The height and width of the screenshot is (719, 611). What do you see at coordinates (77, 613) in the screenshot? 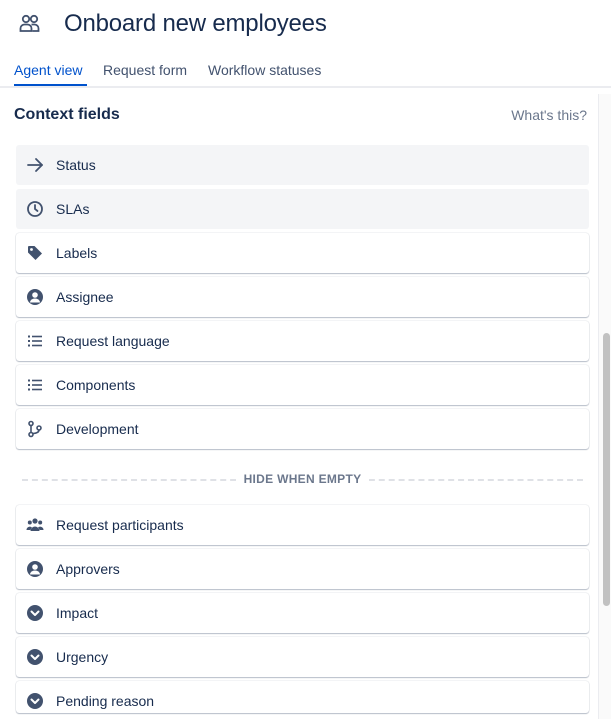
I see `field-label: Impact` at bounding box center [77, 613].